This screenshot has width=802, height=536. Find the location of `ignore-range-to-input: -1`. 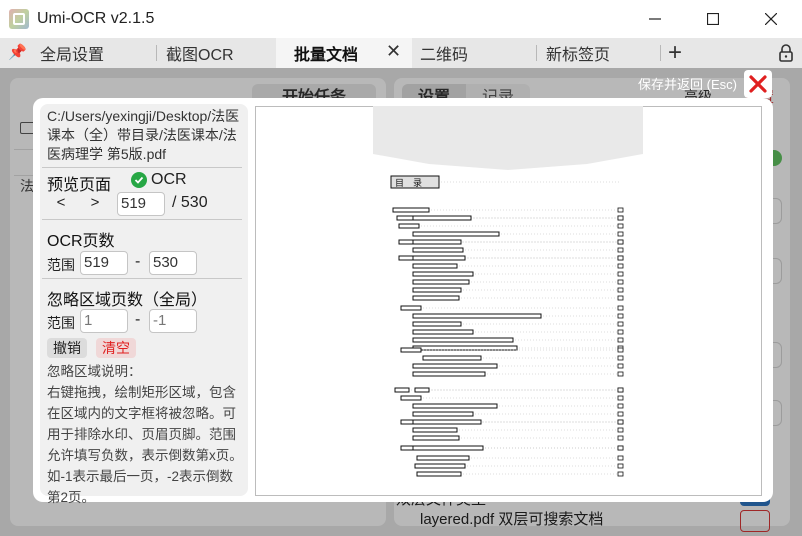

ignore-range-to-input: -1 is located at coordinates (173, 321).